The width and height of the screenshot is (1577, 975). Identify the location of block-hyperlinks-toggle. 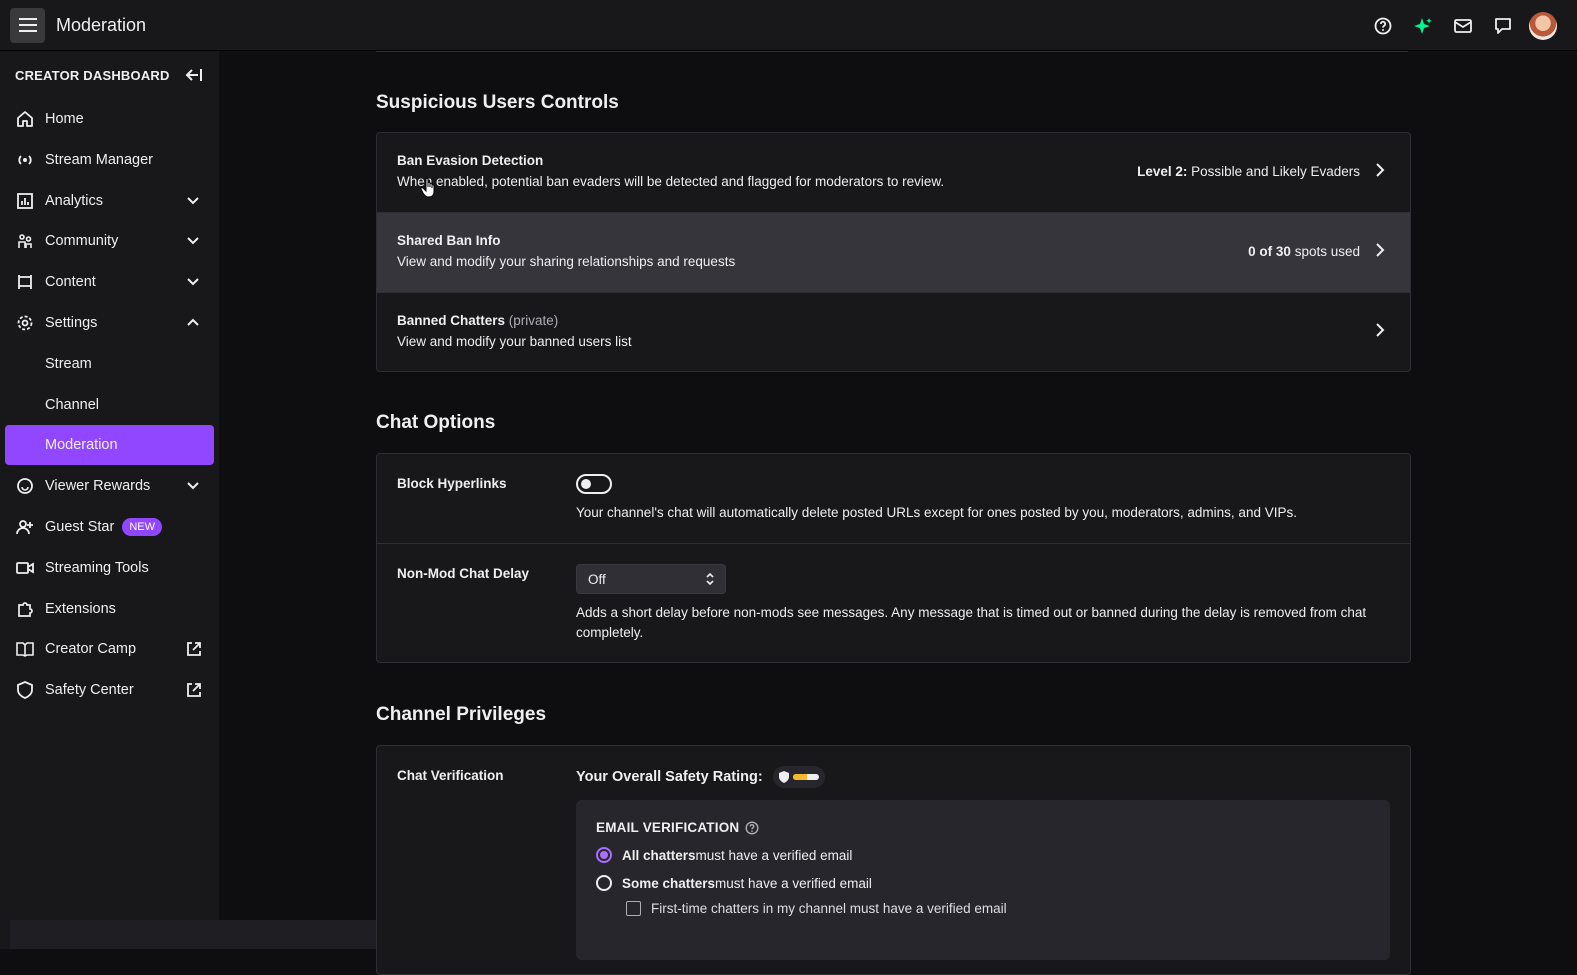
(594, 484).